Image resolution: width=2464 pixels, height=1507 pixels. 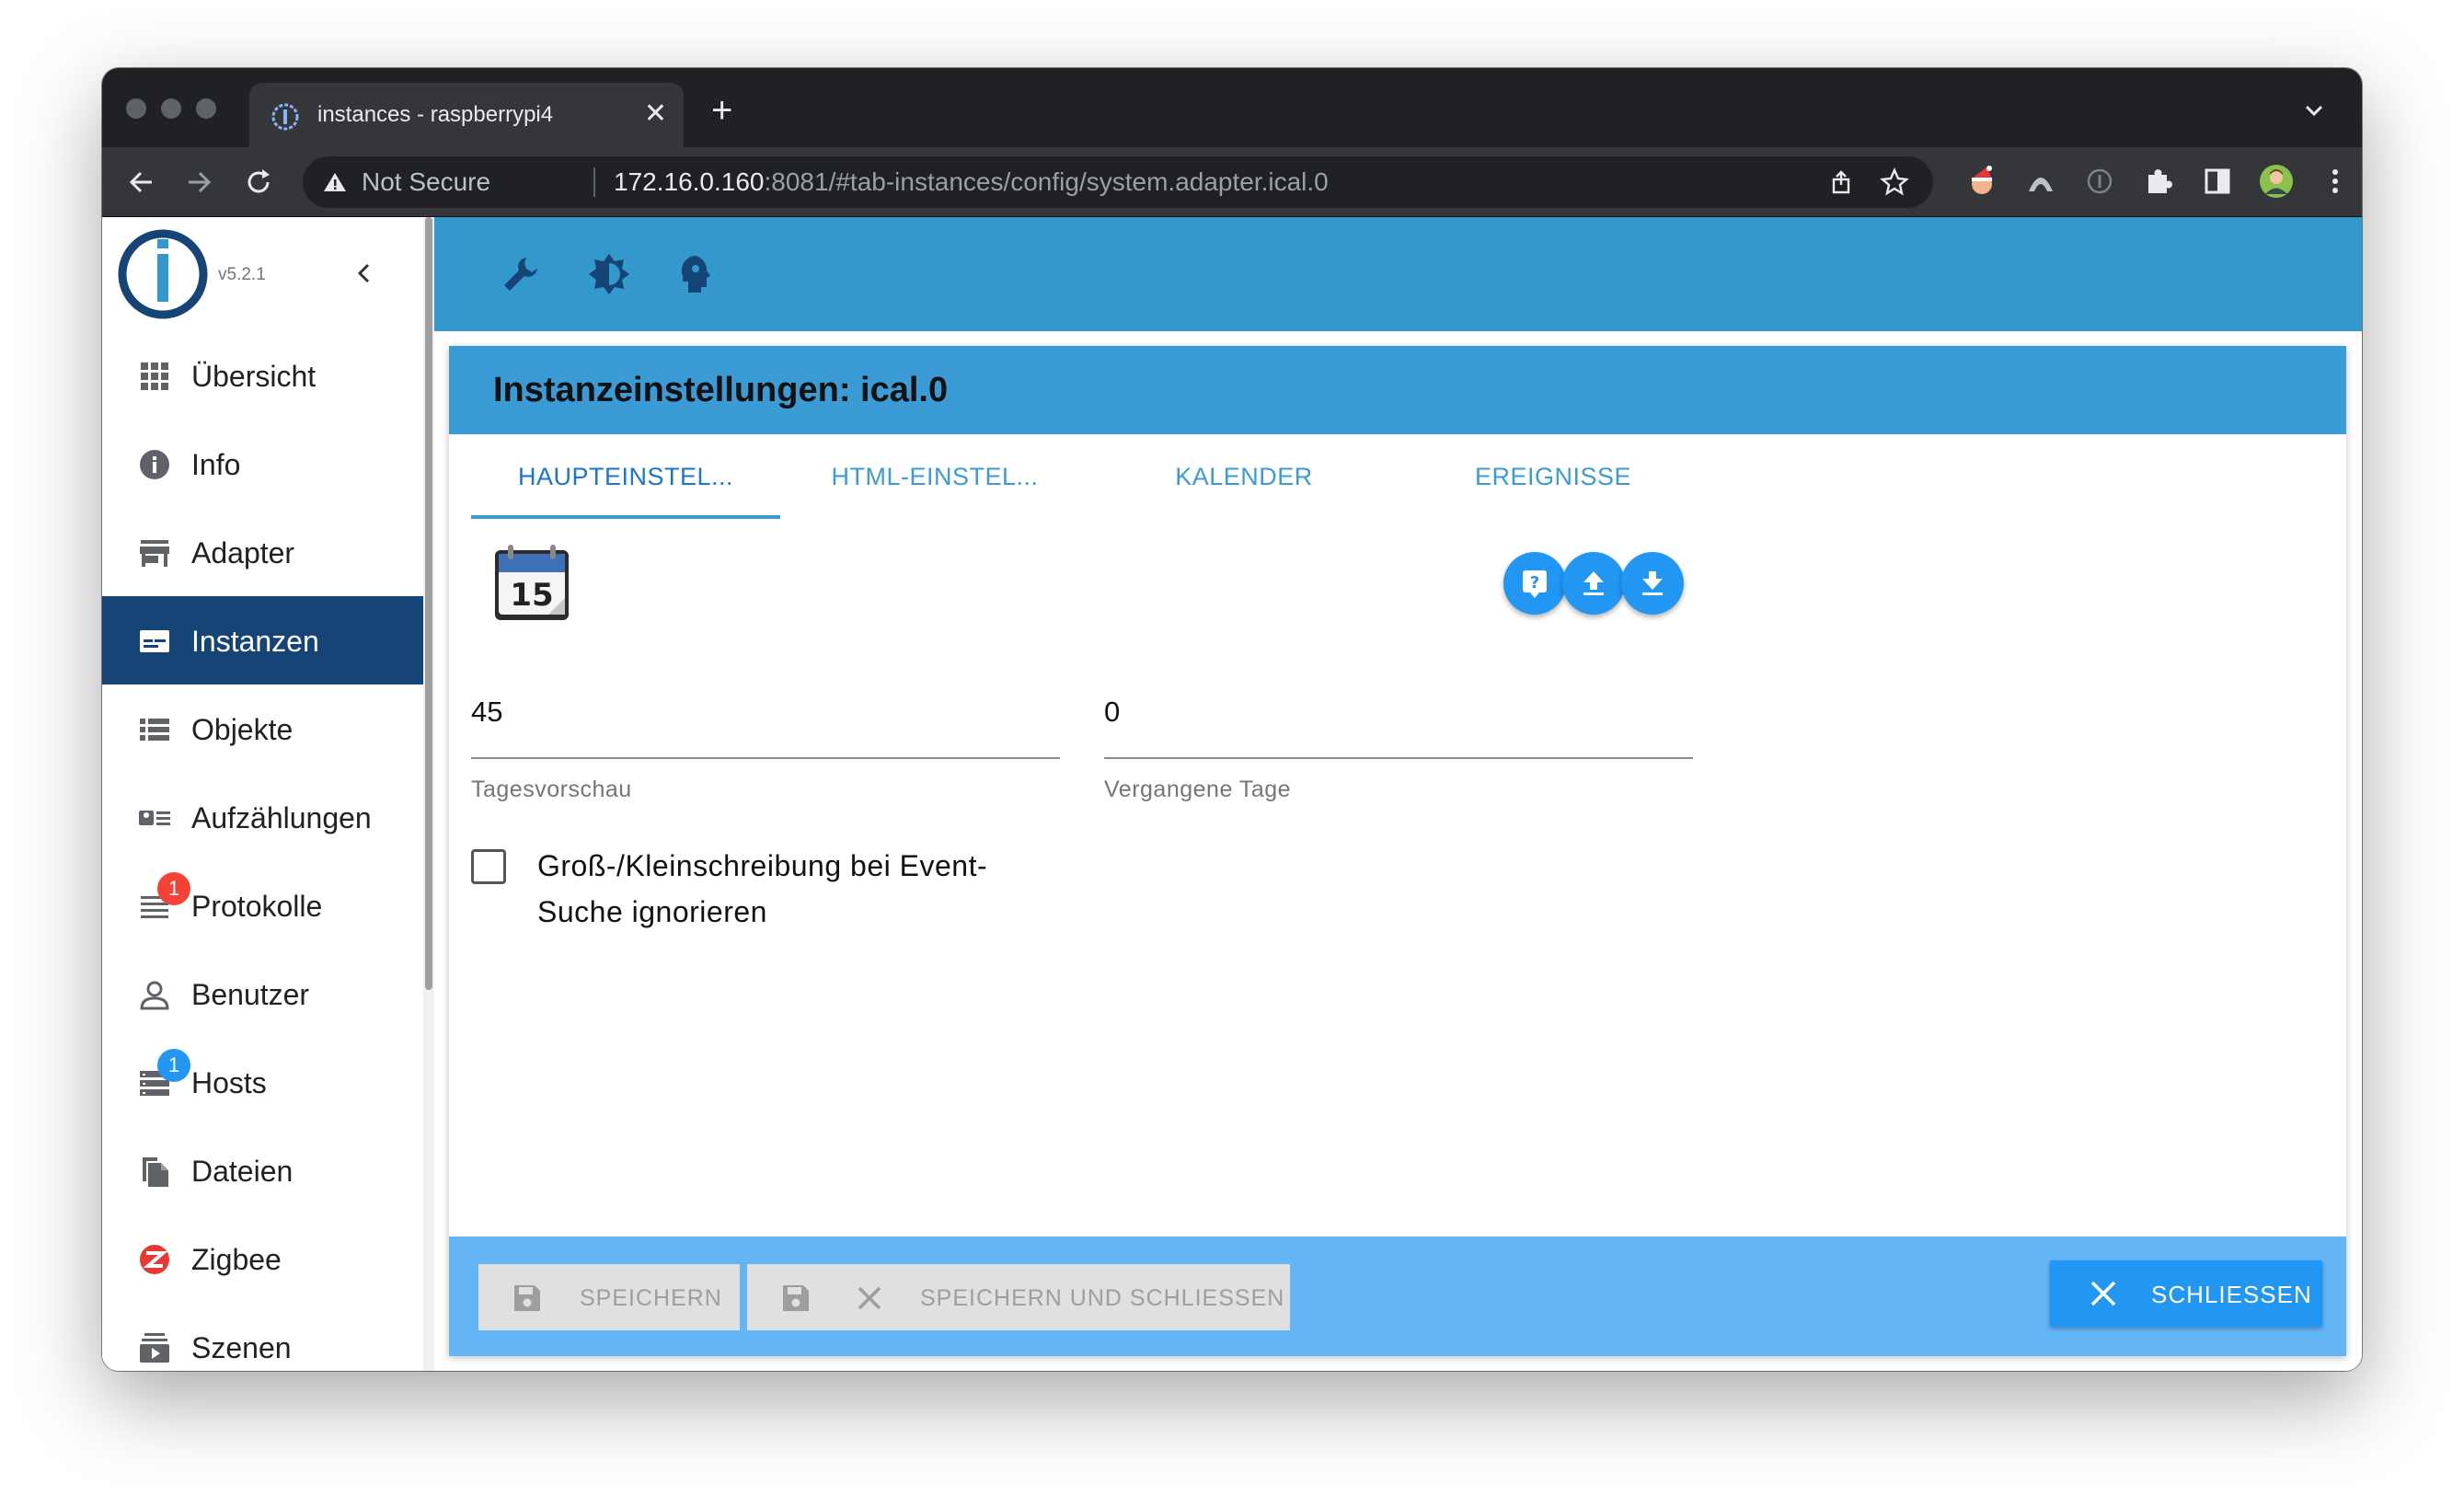 What do you see at coordinates (1553, 477) in the screenshot?
I see `tab-events: EREIGNISSE` at bounding box center [1553, 477].